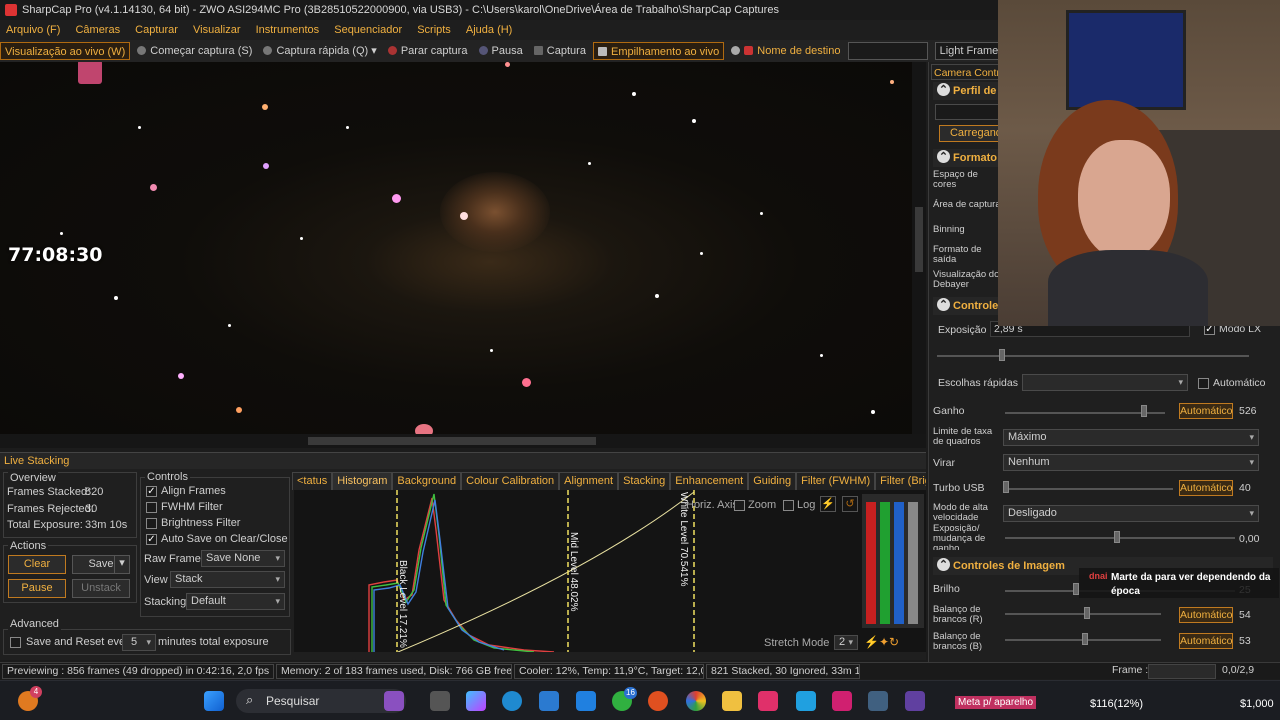  Describe the element at coordinates (165, 602) in the screenshot. I see `stacking-label: Stacking` at that location.